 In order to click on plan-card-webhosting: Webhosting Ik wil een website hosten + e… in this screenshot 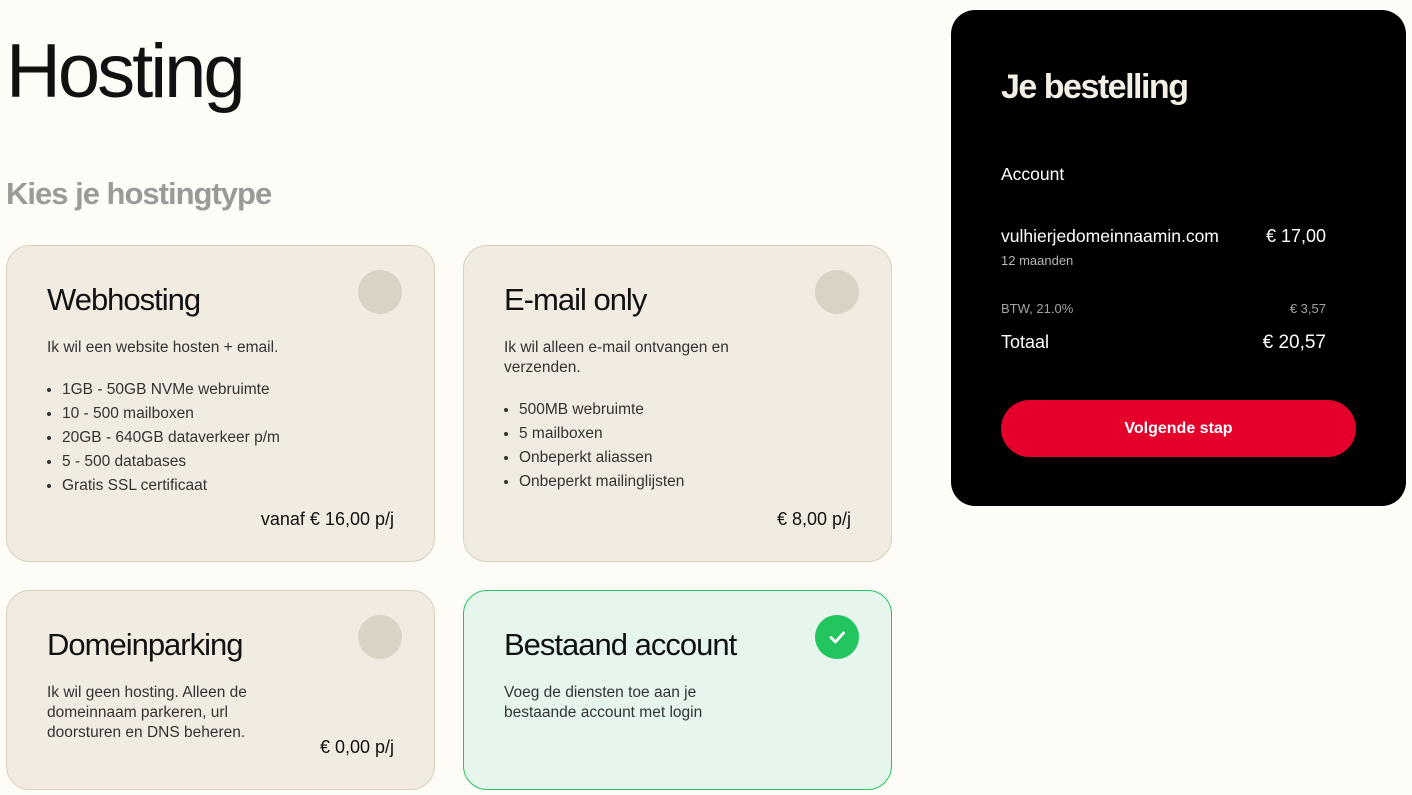, I will do `click(220, 403)`.